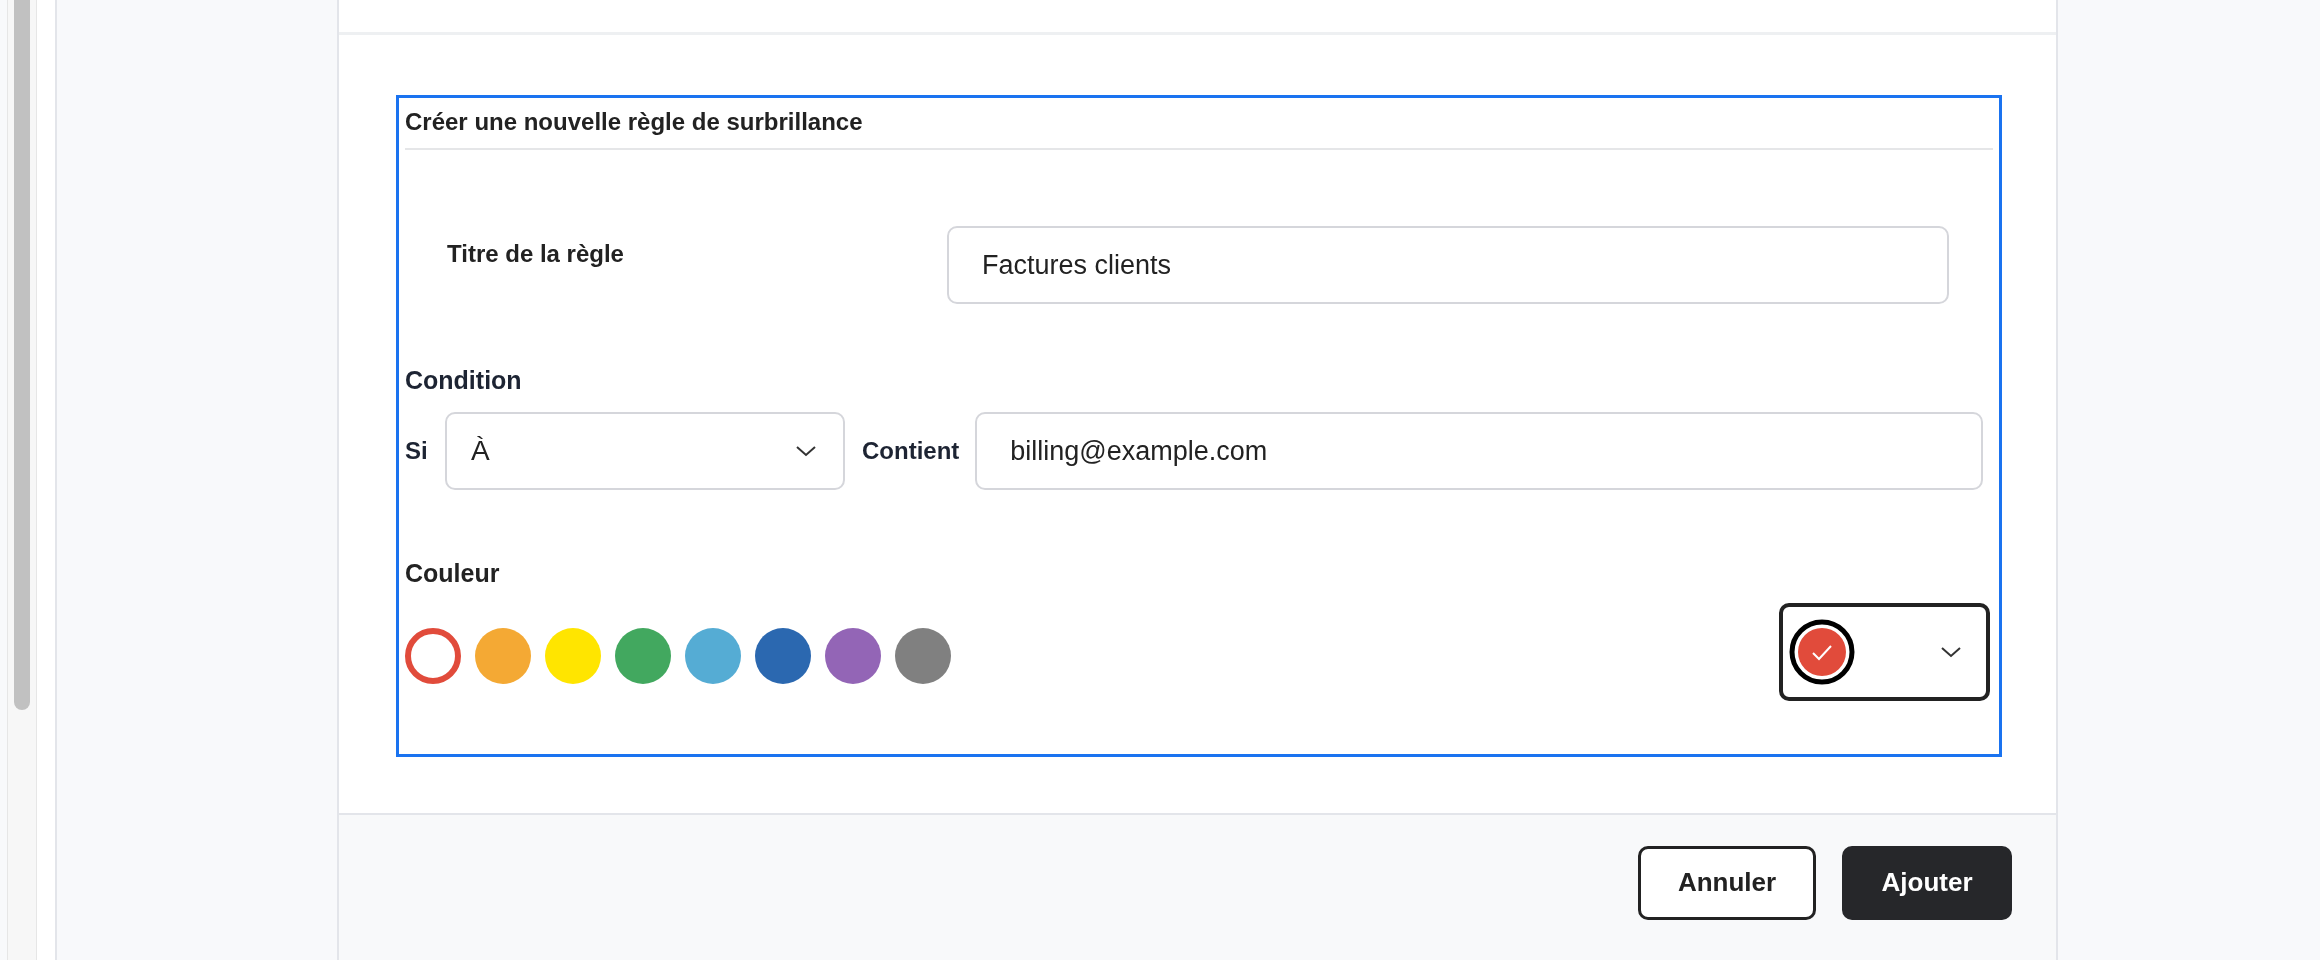 The height and width of the screenshot is (960, 2320). What do you see at coordinates (1448, 265) in the screenshot?
I see `input-field: Factures clients` at bounding box center [1448, 265].